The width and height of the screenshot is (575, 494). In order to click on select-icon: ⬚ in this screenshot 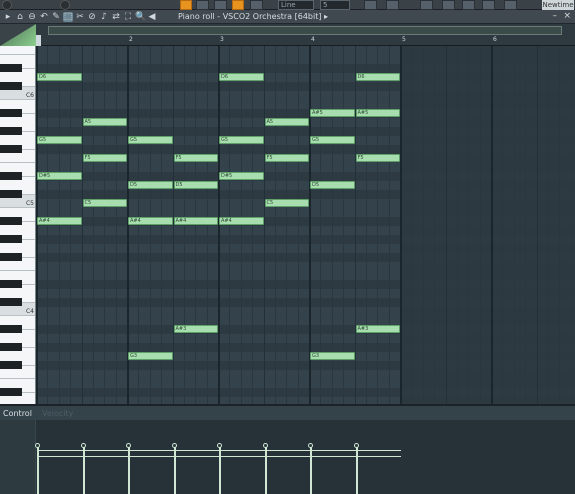, I will do `click(68, 17)`.